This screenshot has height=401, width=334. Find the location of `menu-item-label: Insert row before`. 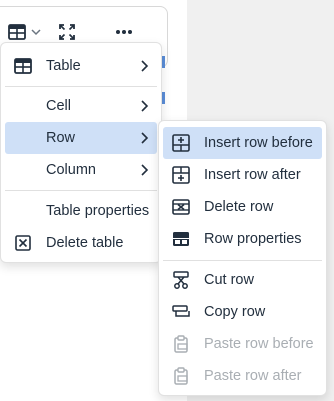

menu-item-label: Insert row before is located at coordinates (258, 143).